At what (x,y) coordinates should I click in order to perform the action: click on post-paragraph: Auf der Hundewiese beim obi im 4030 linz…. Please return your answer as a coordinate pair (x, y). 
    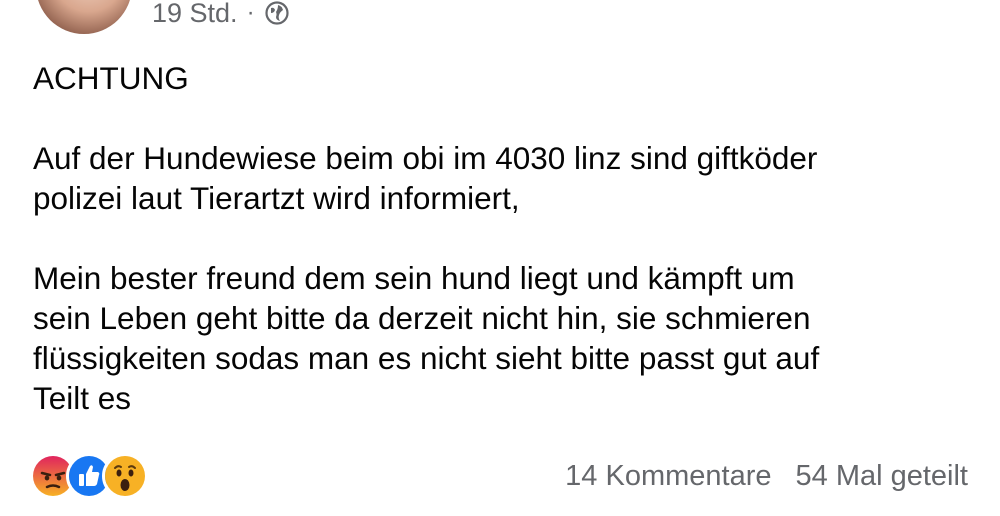
    Looking at the image, I should click on (425, 178).